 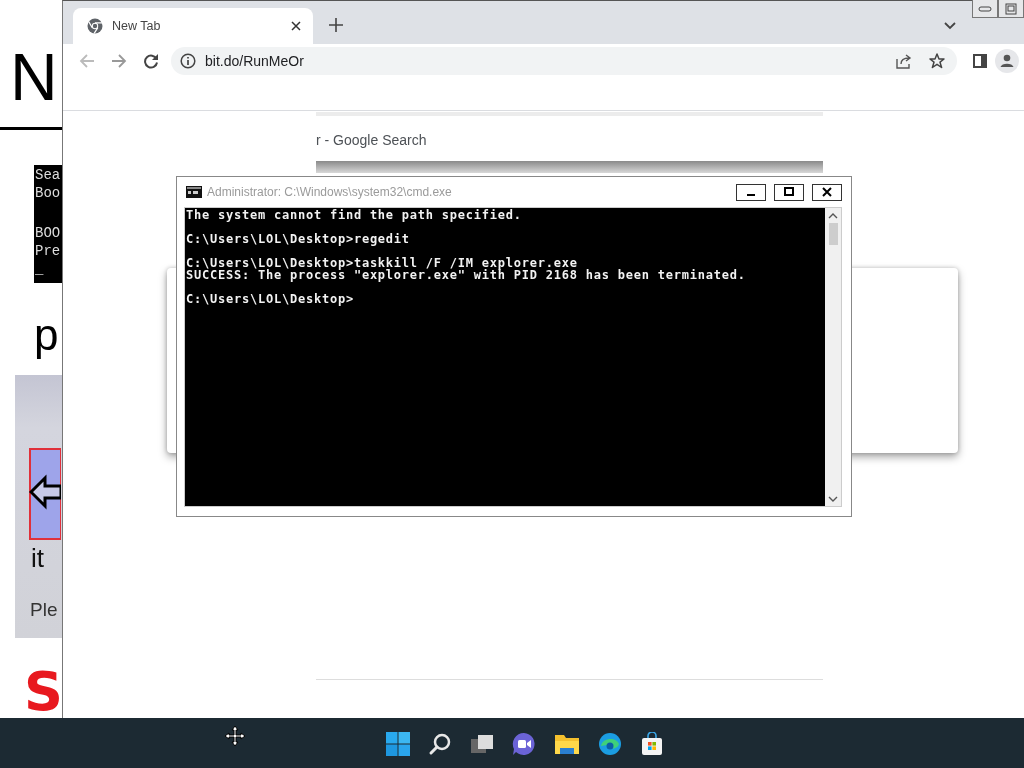 I want to click on console-line: C:\Users\LOL\Desktop>, so click(x=270, y=299).